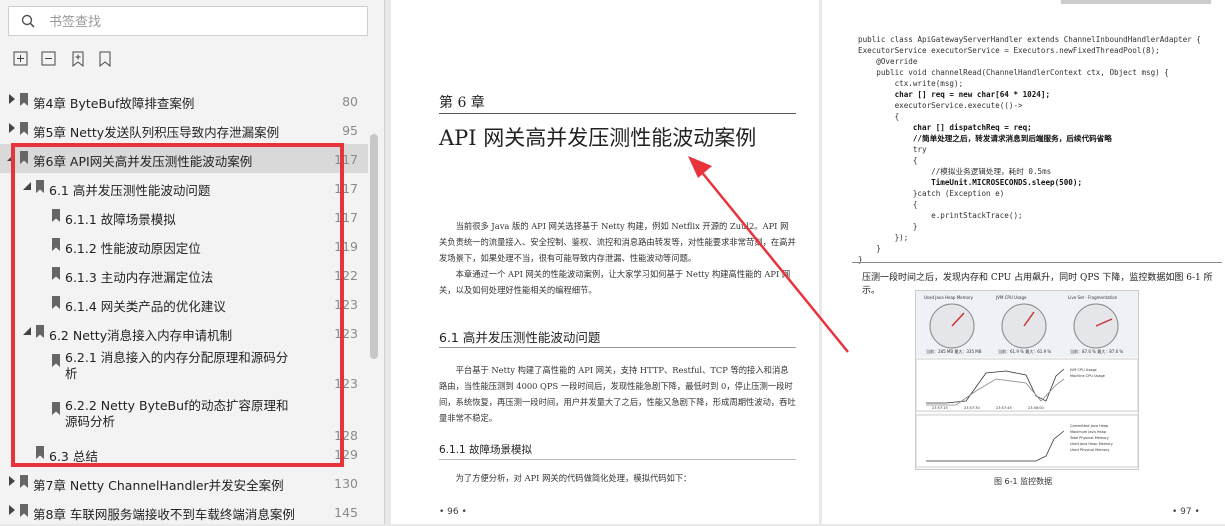 This screenshot has height=526, width=1225. Describe the element at coordinates (700, 167) in the screenshot. I see `annotation-arrow-head` at that location.